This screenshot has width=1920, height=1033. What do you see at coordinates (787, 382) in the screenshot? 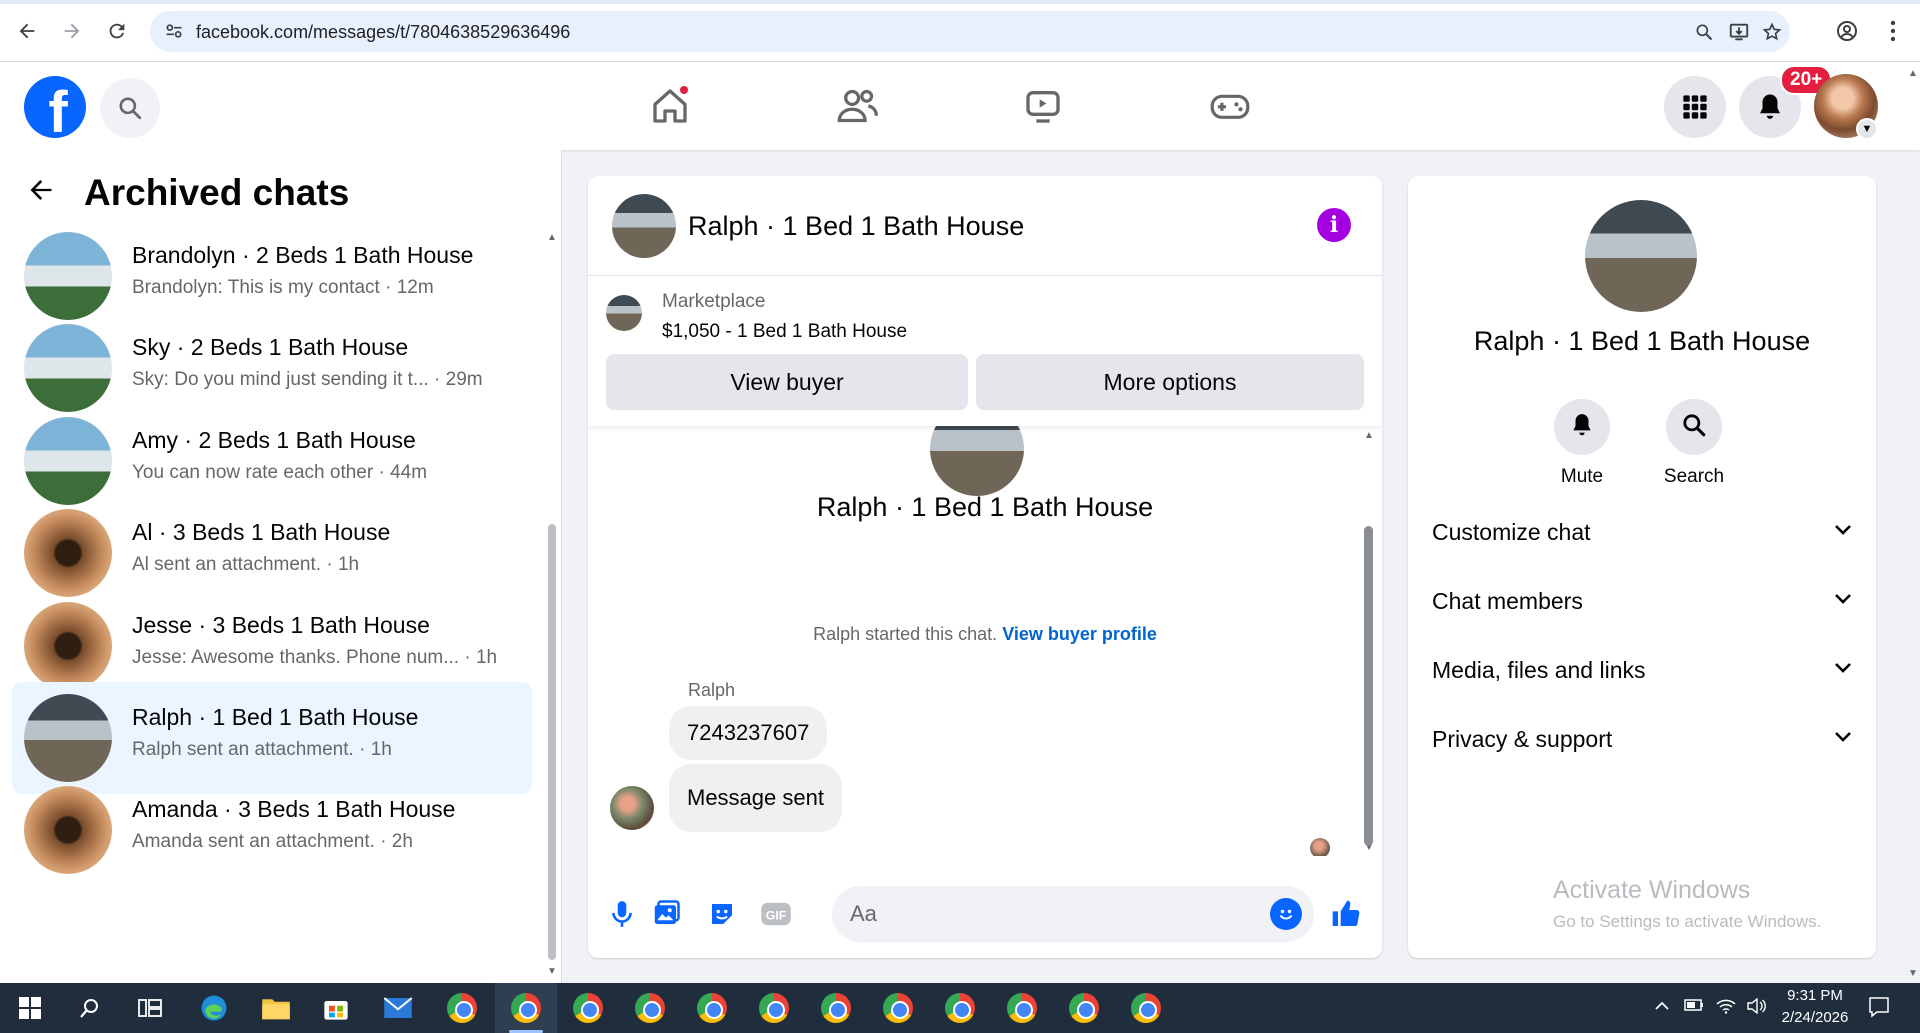
I see `view-buyer-button: View buyer` at bounding box center [787, 382].